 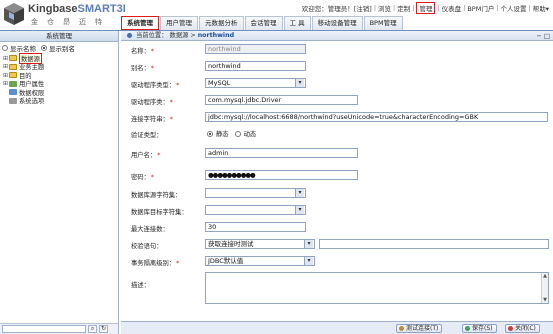 I want to click on sidebar-item-datasource: ⊞ 数据源, so click(x=60, y=58).